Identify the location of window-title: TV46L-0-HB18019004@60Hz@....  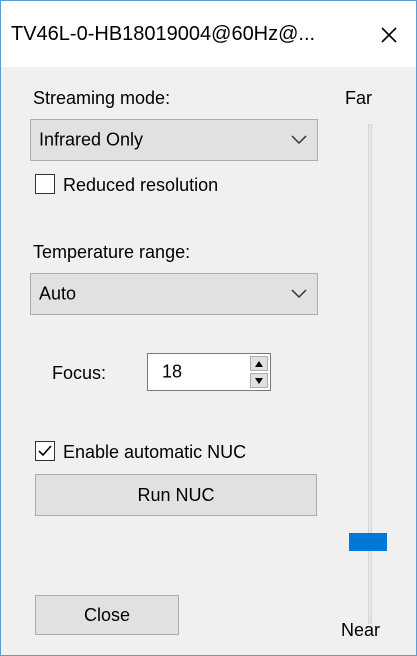
(163, 34).